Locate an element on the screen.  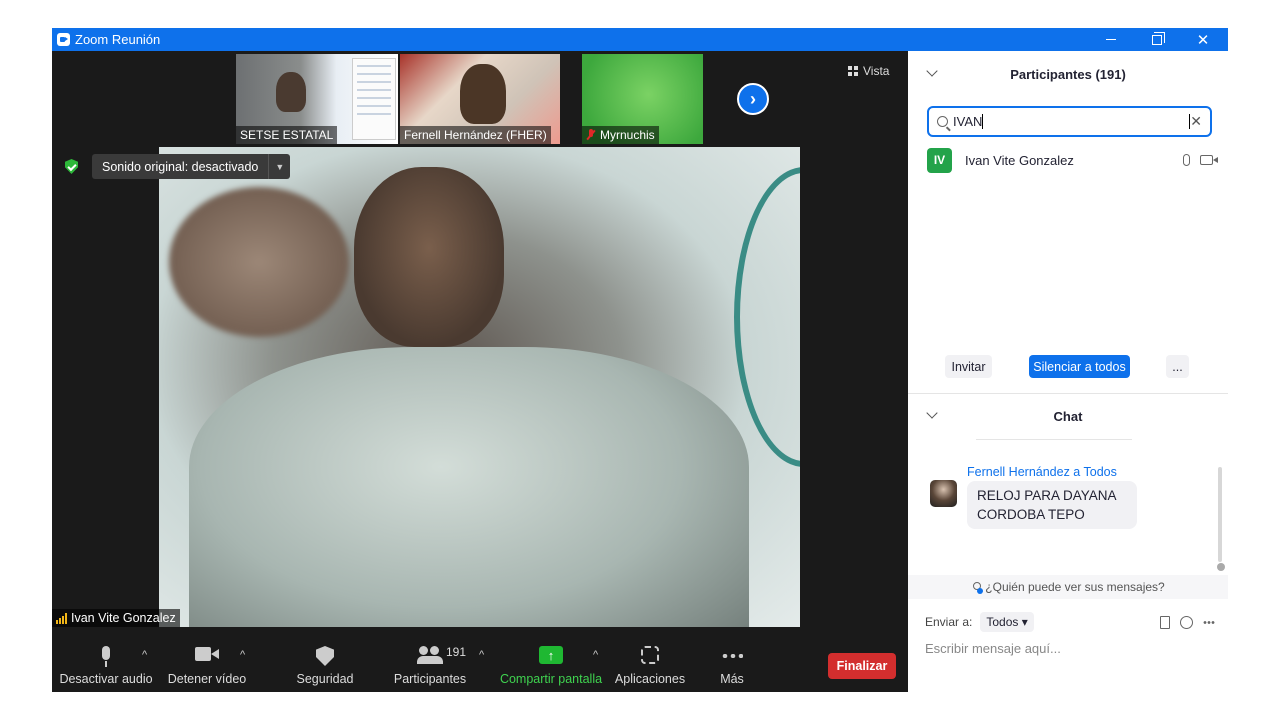
encryption-shield-icon is located at coordinates (71, 166).